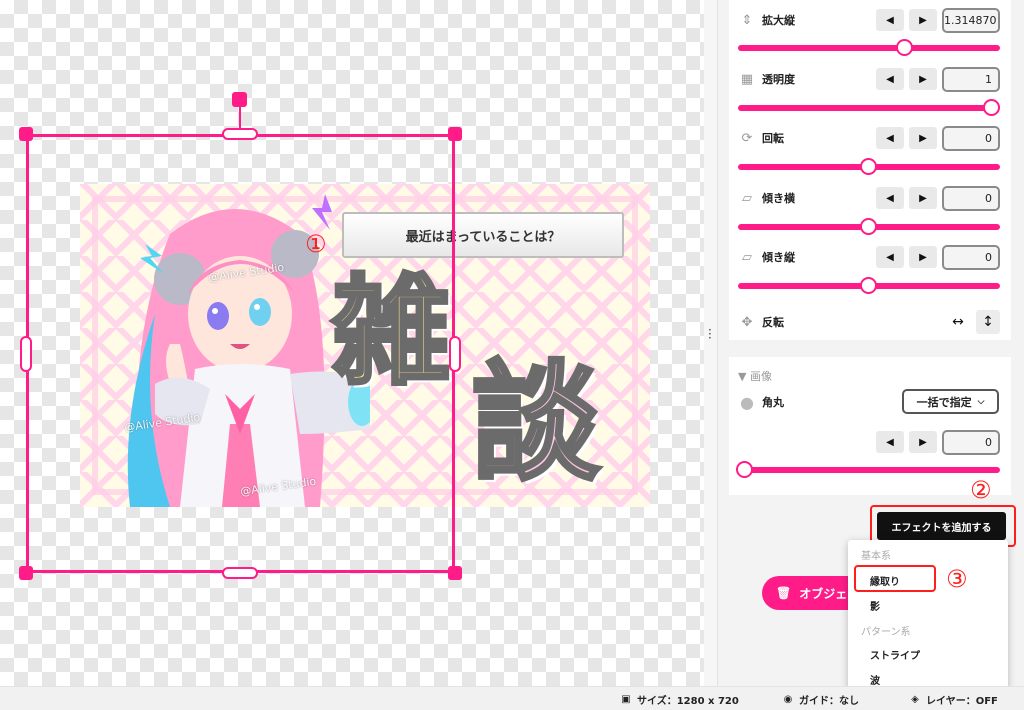 This screenshot has width=1024, height=710. What do you see at coordinates (778, 198) in the screenshot?
I see `skew-horizontal-label: 傾き横` at bounding box center [778, 198].